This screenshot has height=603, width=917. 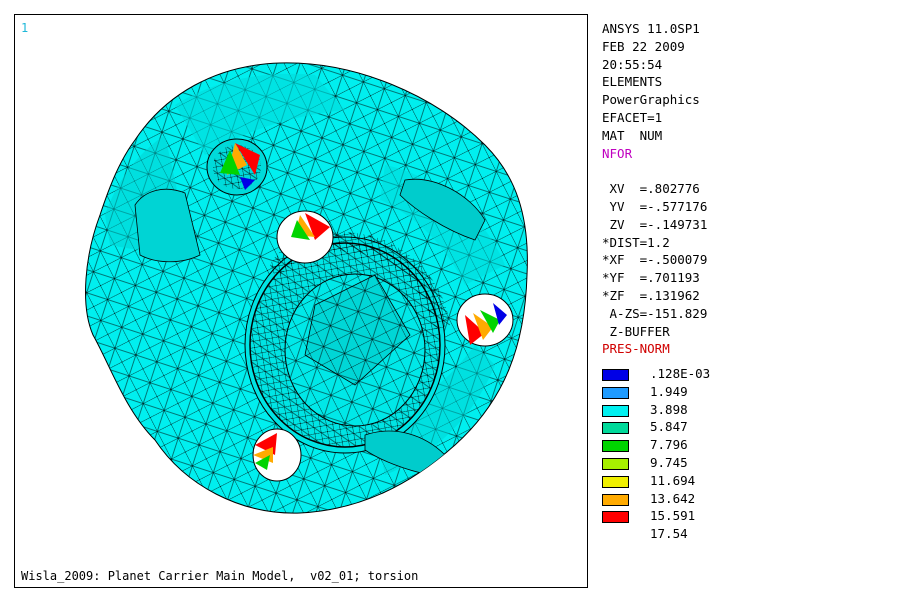 What do you see at coordinates (673, 498) in the screenshot?
I see `legend-label: 13.642` at bounding box center [673, 498].